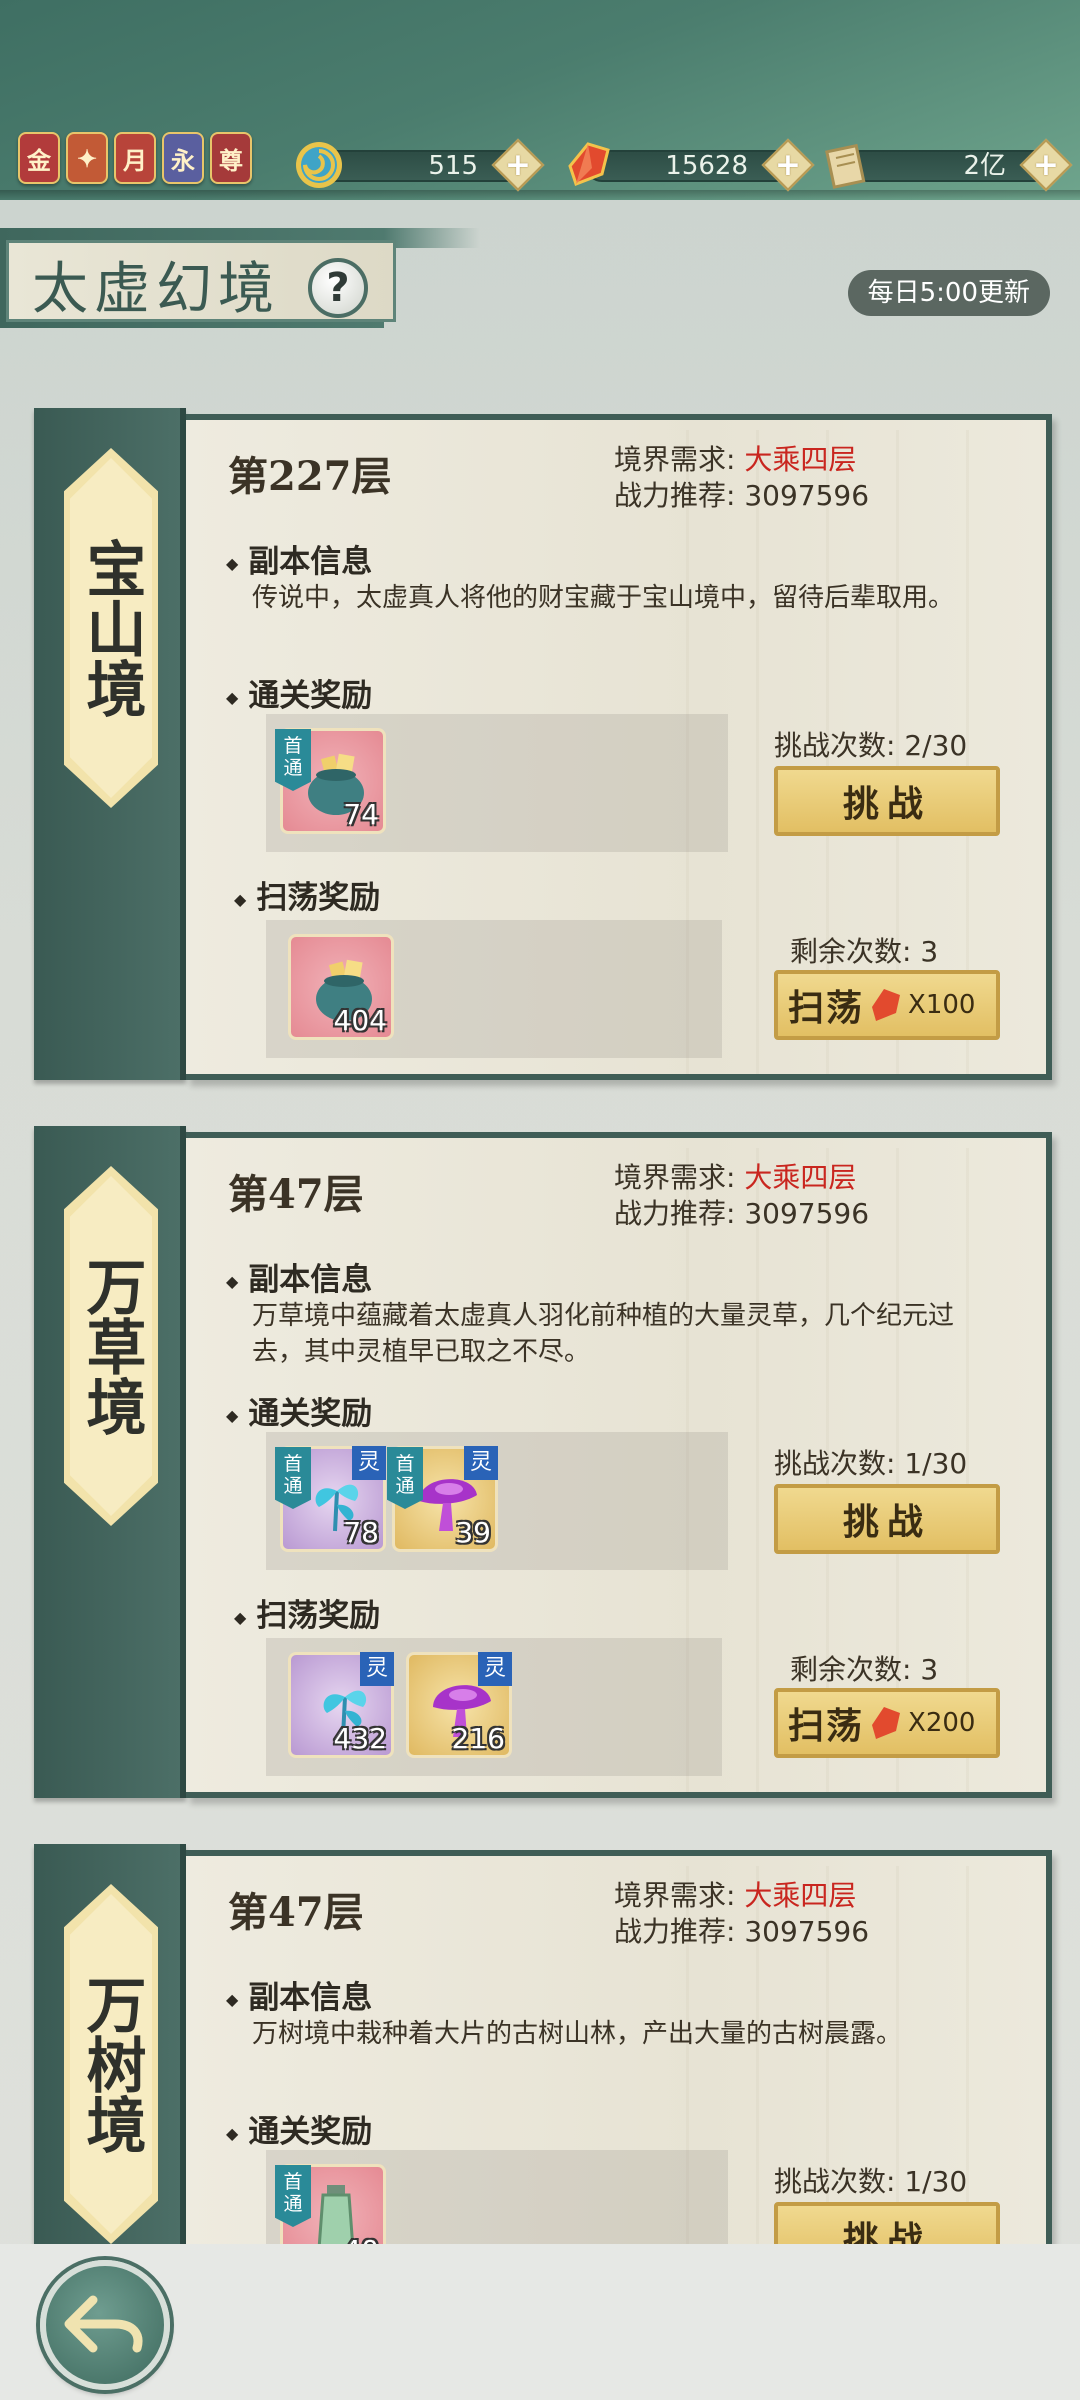 The width and height of the screenshot is (1080, 2400). What do you see at coordinates (87, 158) in the screenshot?
I see `badge-emblem: ✦` at bounding box center [87, 158].